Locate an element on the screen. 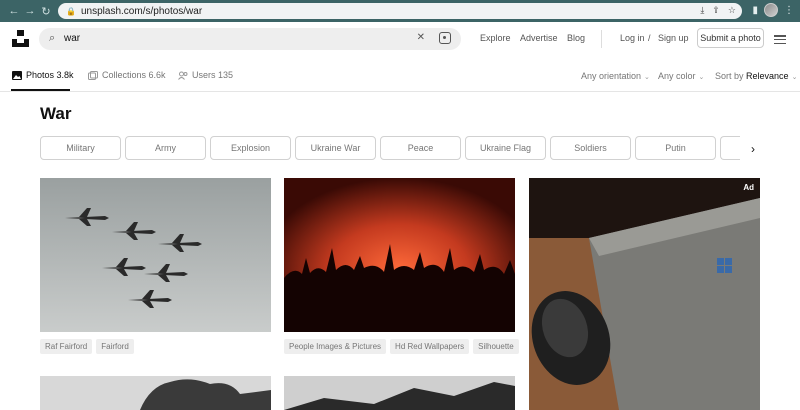 The width and height of the screenshot is (800, 410). hamburger-menu-icon is located at coordinates (780, 39).